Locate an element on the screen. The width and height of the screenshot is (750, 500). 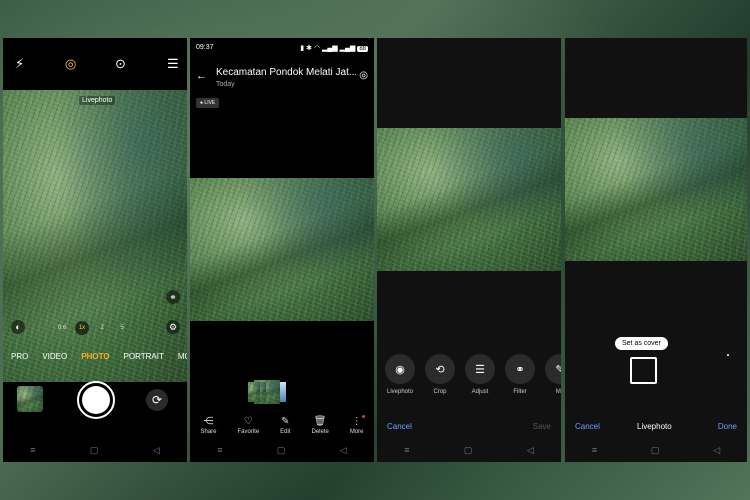
mode-video: VIDEO is located at coordinates (54, 356).